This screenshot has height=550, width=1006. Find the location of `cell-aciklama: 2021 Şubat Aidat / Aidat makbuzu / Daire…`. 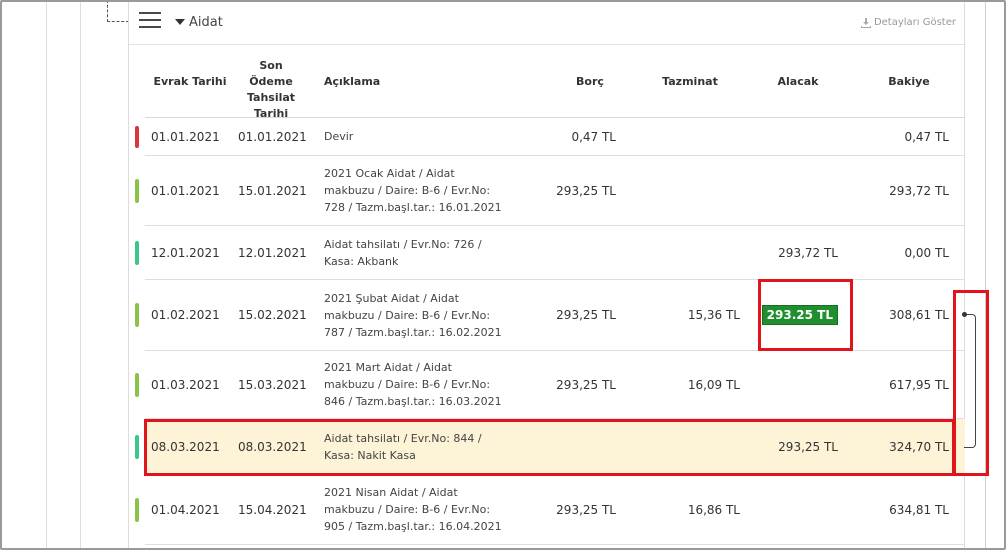

cell-aciklama: 2021 Şubat Aidat / Aidat makbuzu / Daire… is located at coordinates (413, 315).